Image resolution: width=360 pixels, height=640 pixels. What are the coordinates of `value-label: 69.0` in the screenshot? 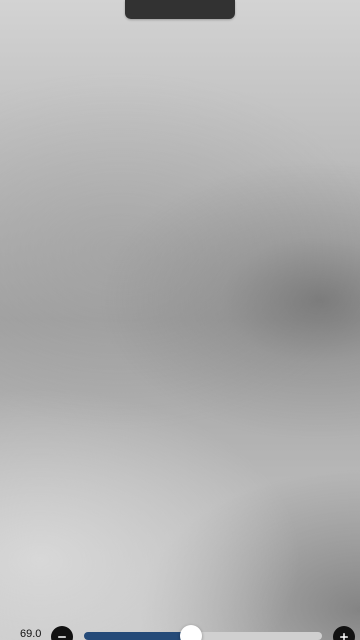 It's located at (31, 634).